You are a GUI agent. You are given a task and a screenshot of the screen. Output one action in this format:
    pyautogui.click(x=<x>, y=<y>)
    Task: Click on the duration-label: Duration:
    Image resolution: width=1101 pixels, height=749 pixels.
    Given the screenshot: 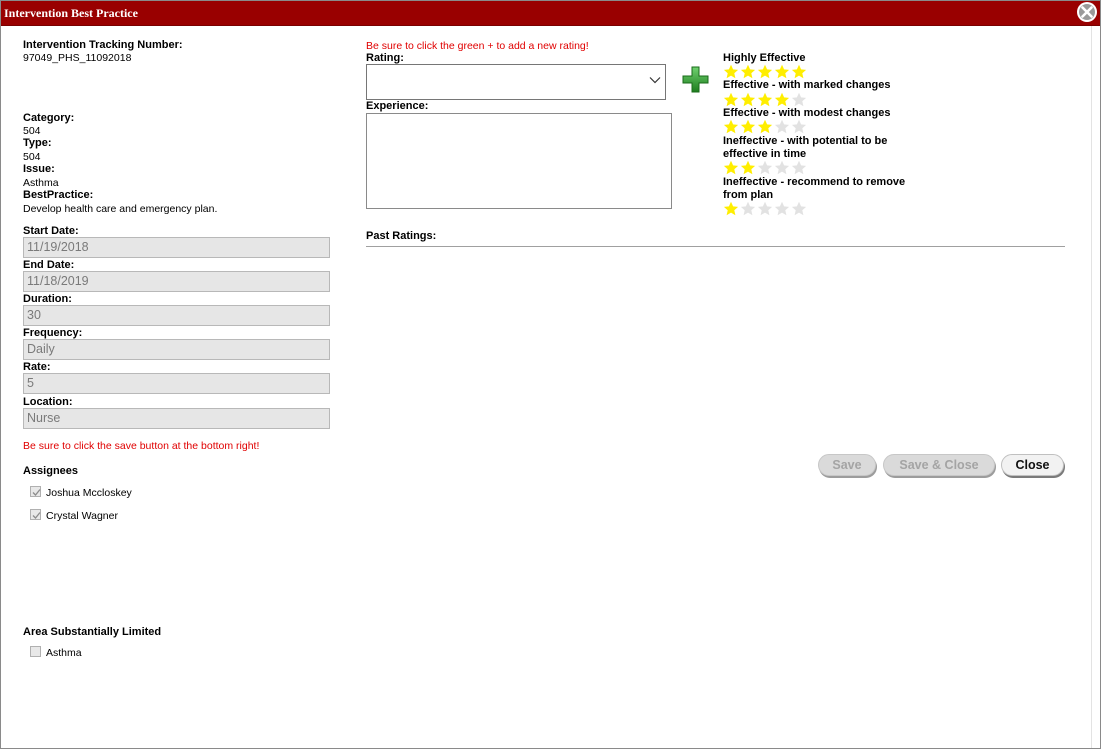 What is the action you would take?
    pyautogui.click(x=47, y=299)
    